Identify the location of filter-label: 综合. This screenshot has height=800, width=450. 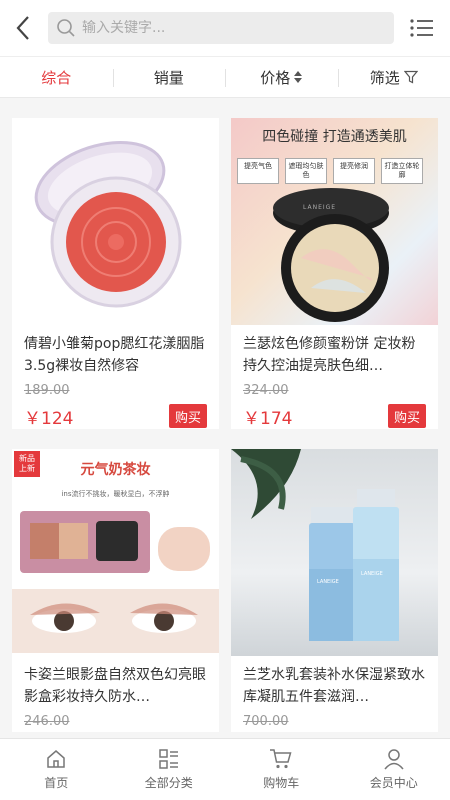
(56, 77).